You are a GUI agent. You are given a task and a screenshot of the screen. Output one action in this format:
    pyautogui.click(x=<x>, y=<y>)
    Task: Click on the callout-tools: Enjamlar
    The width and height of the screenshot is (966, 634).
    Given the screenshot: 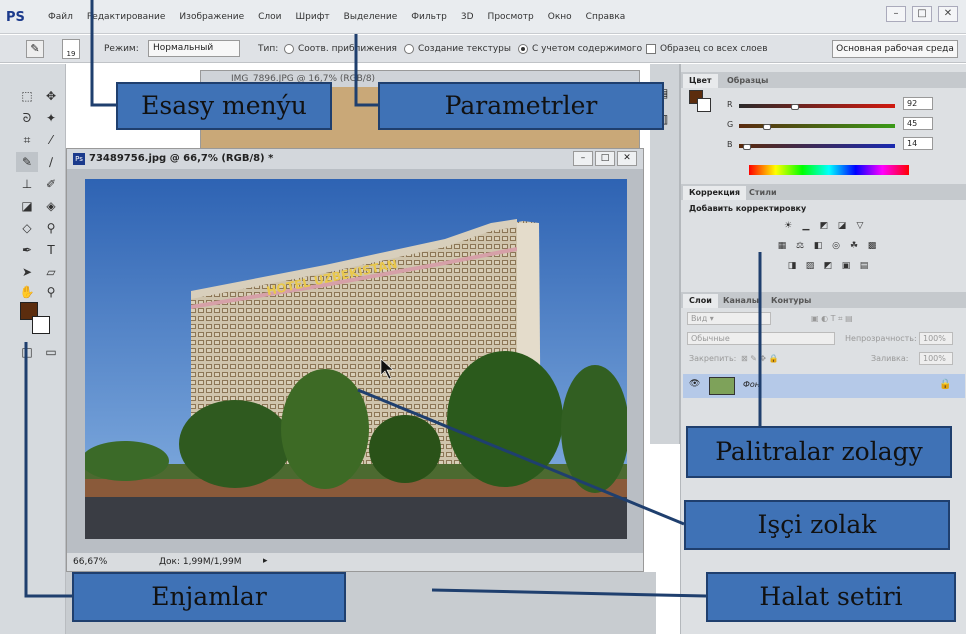 What is the action you would take?
    pyautogui.click(x=209, y=597)
    